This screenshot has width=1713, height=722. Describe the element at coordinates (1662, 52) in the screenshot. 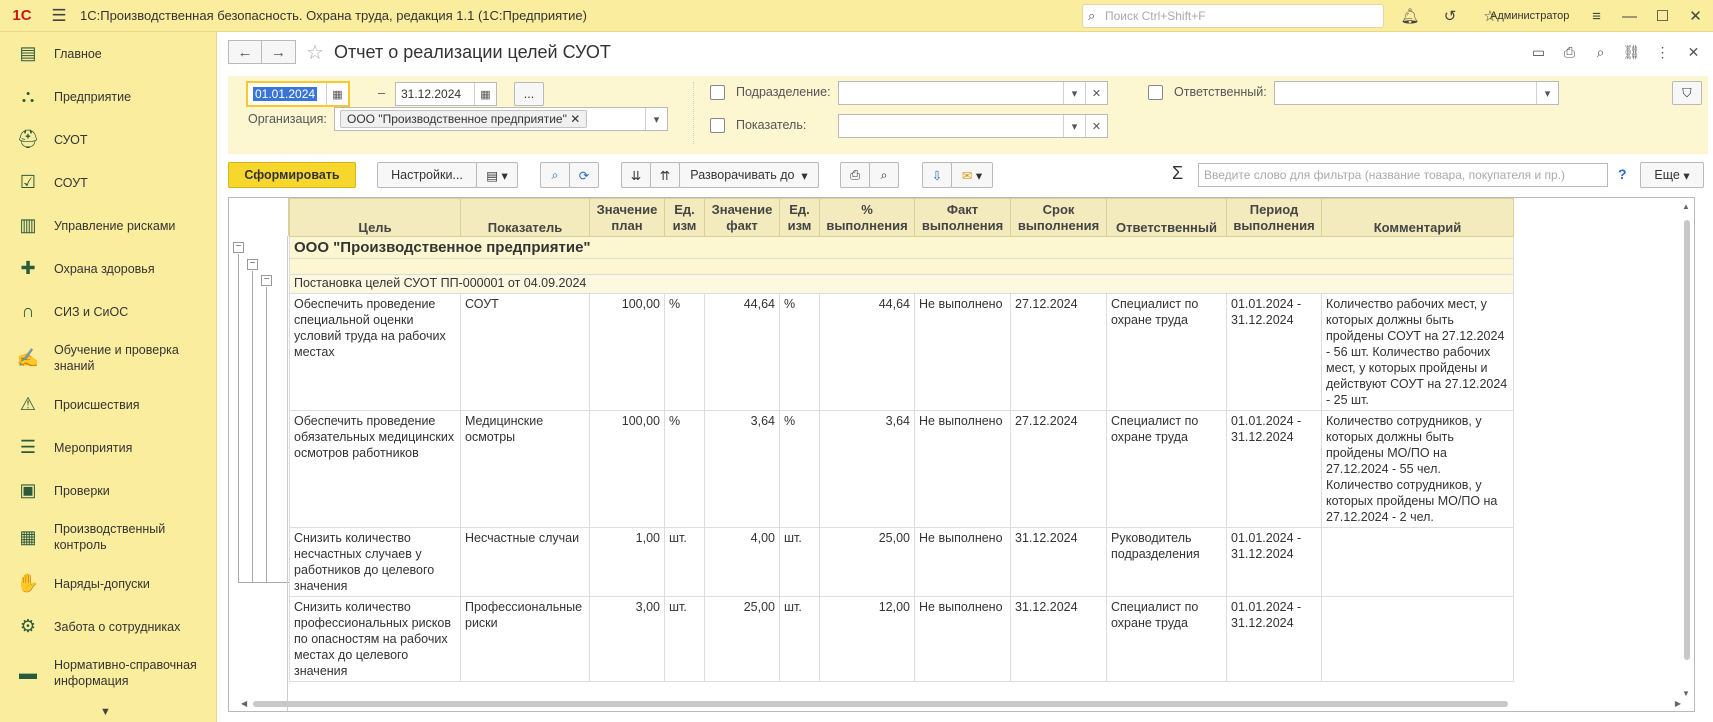

I see `more-actions-icon: ⋮` at that location.